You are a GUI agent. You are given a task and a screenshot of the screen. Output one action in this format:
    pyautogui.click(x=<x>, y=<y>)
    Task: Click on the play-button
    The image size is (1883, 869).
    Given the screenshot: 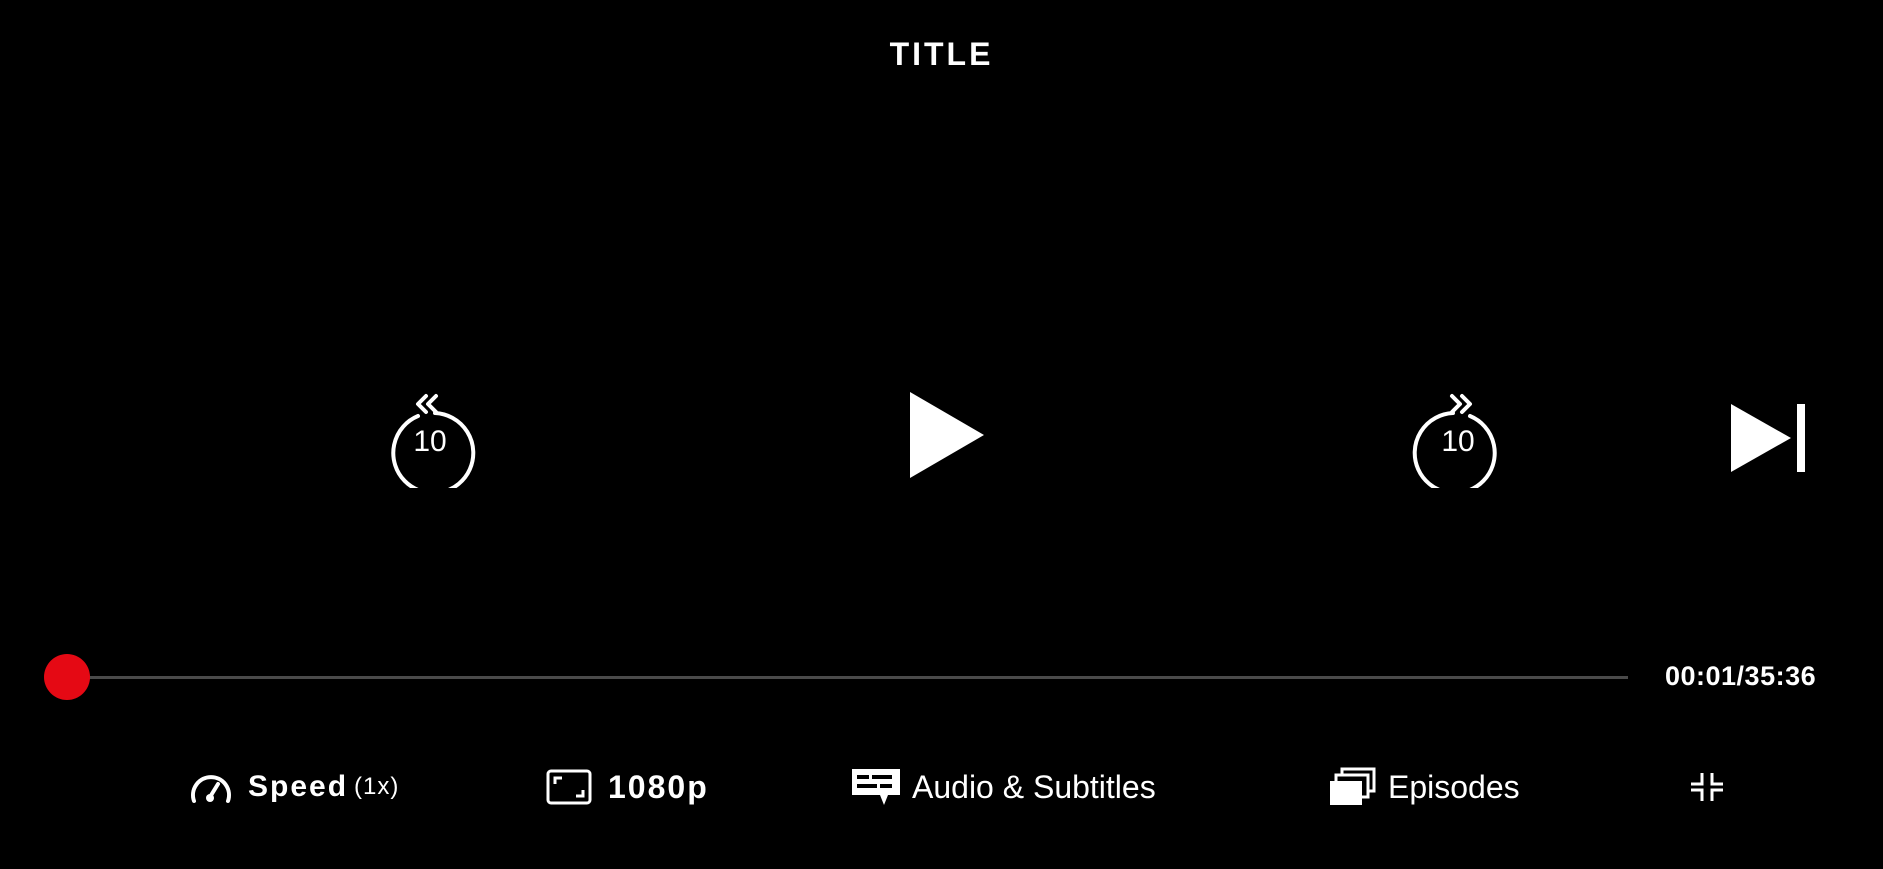 What is the action you would take?
    pyautogui.click(x=948, y=435)
    